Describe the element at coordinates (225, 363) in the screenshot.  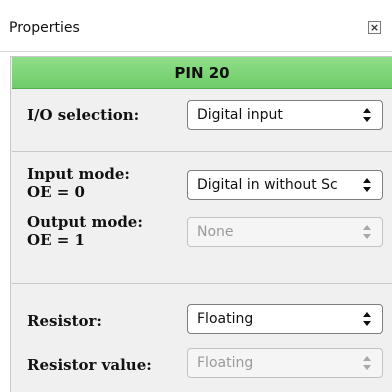
I see `resistor-value-value: Floating` at that location.